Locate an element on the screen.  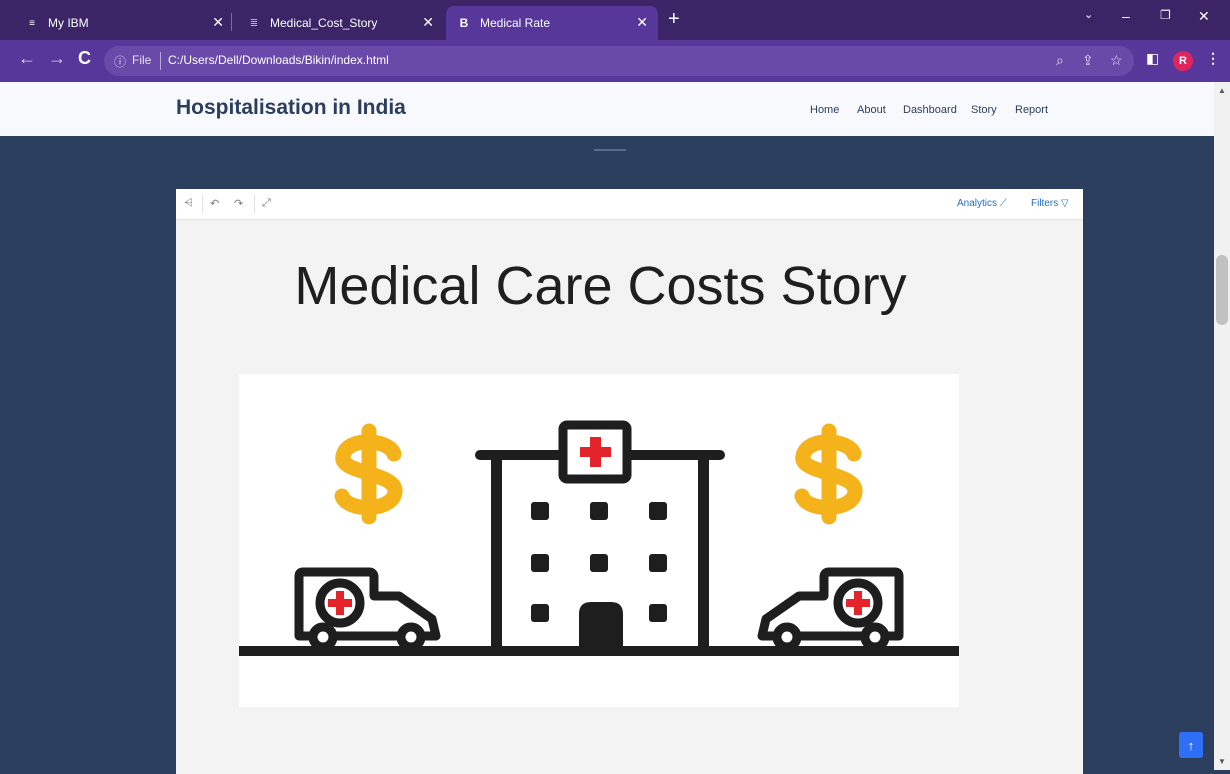
hospital-building-icon is located at coordinates (600, 535).